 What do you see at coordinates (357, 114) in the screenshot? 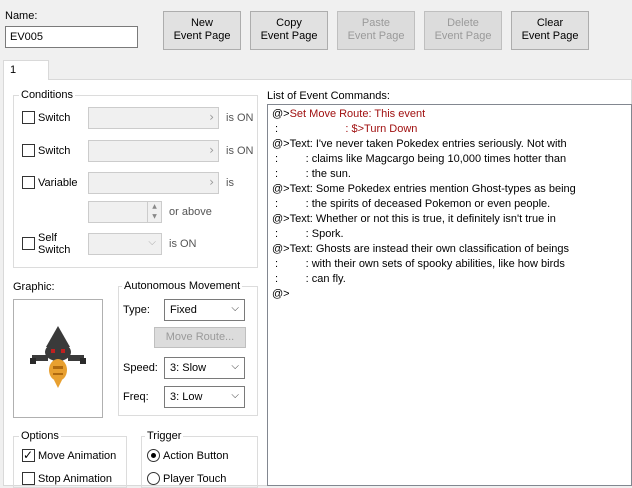
I see `command-text: Set Move Route: This event` at bounding box center [357, 114].